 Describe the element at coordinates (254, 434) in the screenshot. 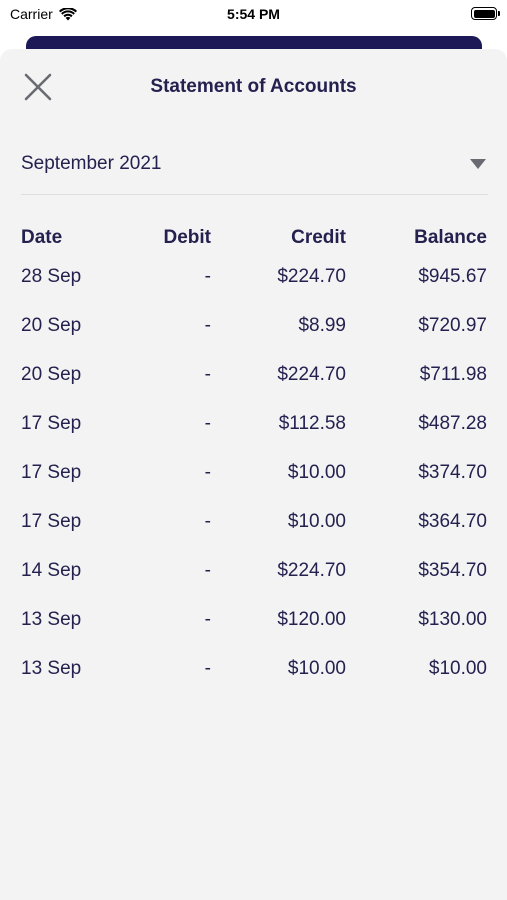

I see `table-row: 17 Sep - $112.58 $487.28` at that location.